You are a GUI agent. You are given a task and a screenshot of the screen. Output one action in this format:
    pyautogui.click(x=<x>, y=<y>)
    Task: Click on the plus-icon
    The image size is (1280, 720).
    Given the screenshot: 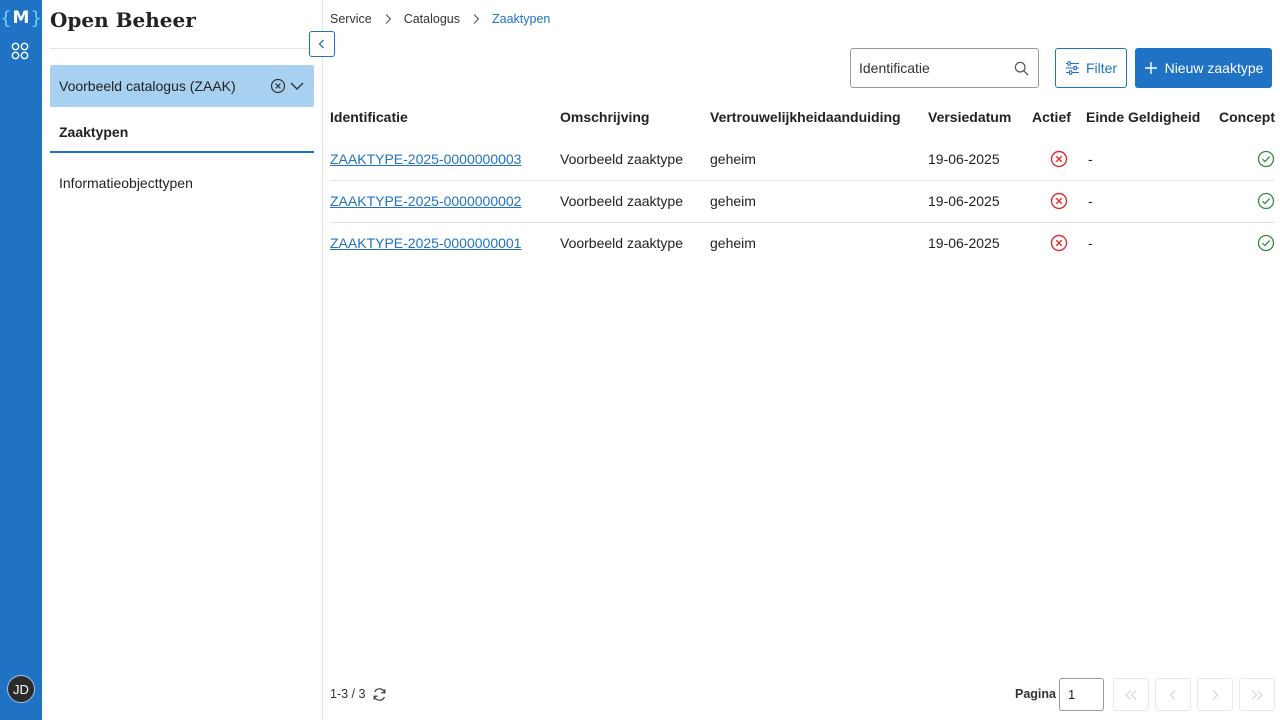 What is the action you would take?
    pyautogui.click(x=1150, y=68)
    